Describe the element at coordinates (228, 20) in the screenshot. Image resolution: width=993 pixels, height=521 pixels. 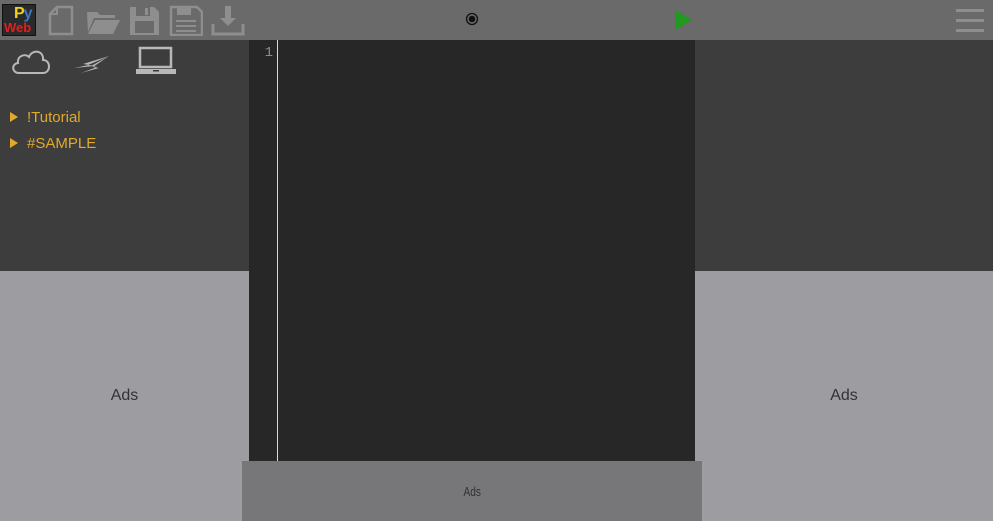
I see `download-icon` at that location.